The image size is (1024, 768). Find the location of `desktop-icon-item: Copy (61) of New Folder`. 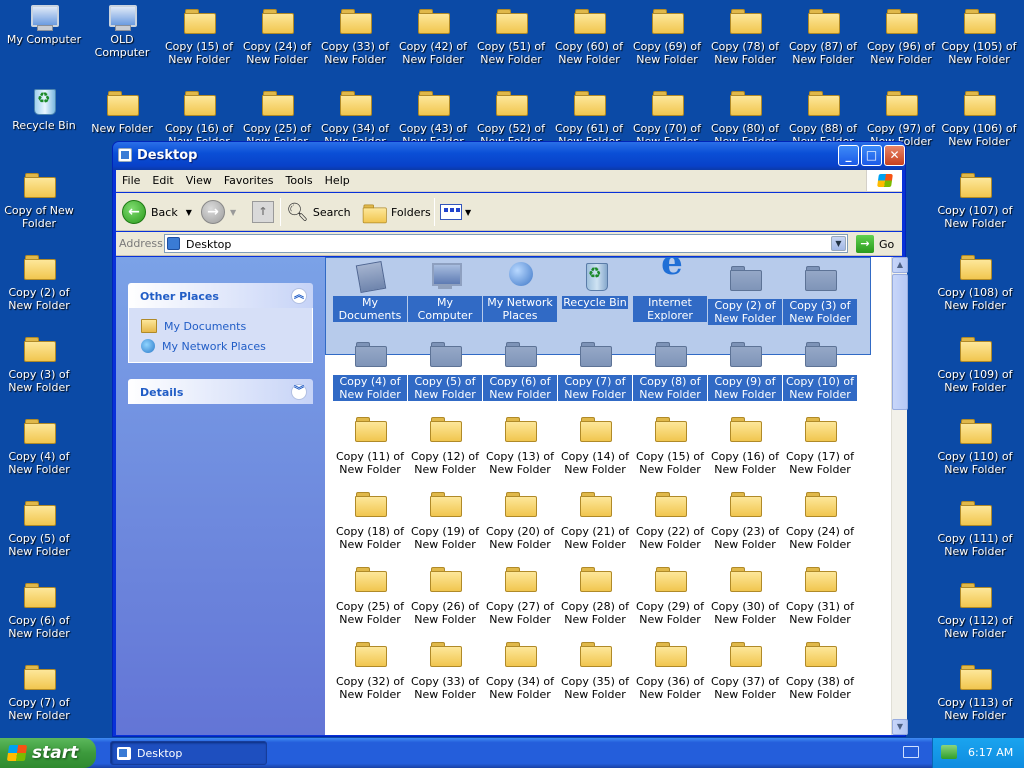

desktop-icon-item: Copy (61) of New Folder is located at coordinates (589, 117).